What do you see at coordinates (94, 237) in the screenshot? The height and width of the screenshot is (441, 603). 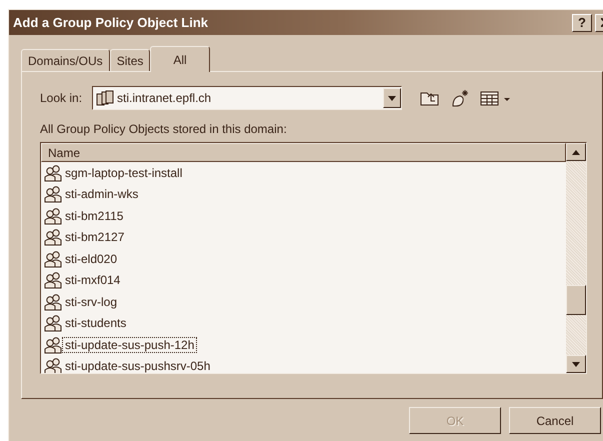 I see `list-item: sti-bm2127` at bounding box center [94, 237].